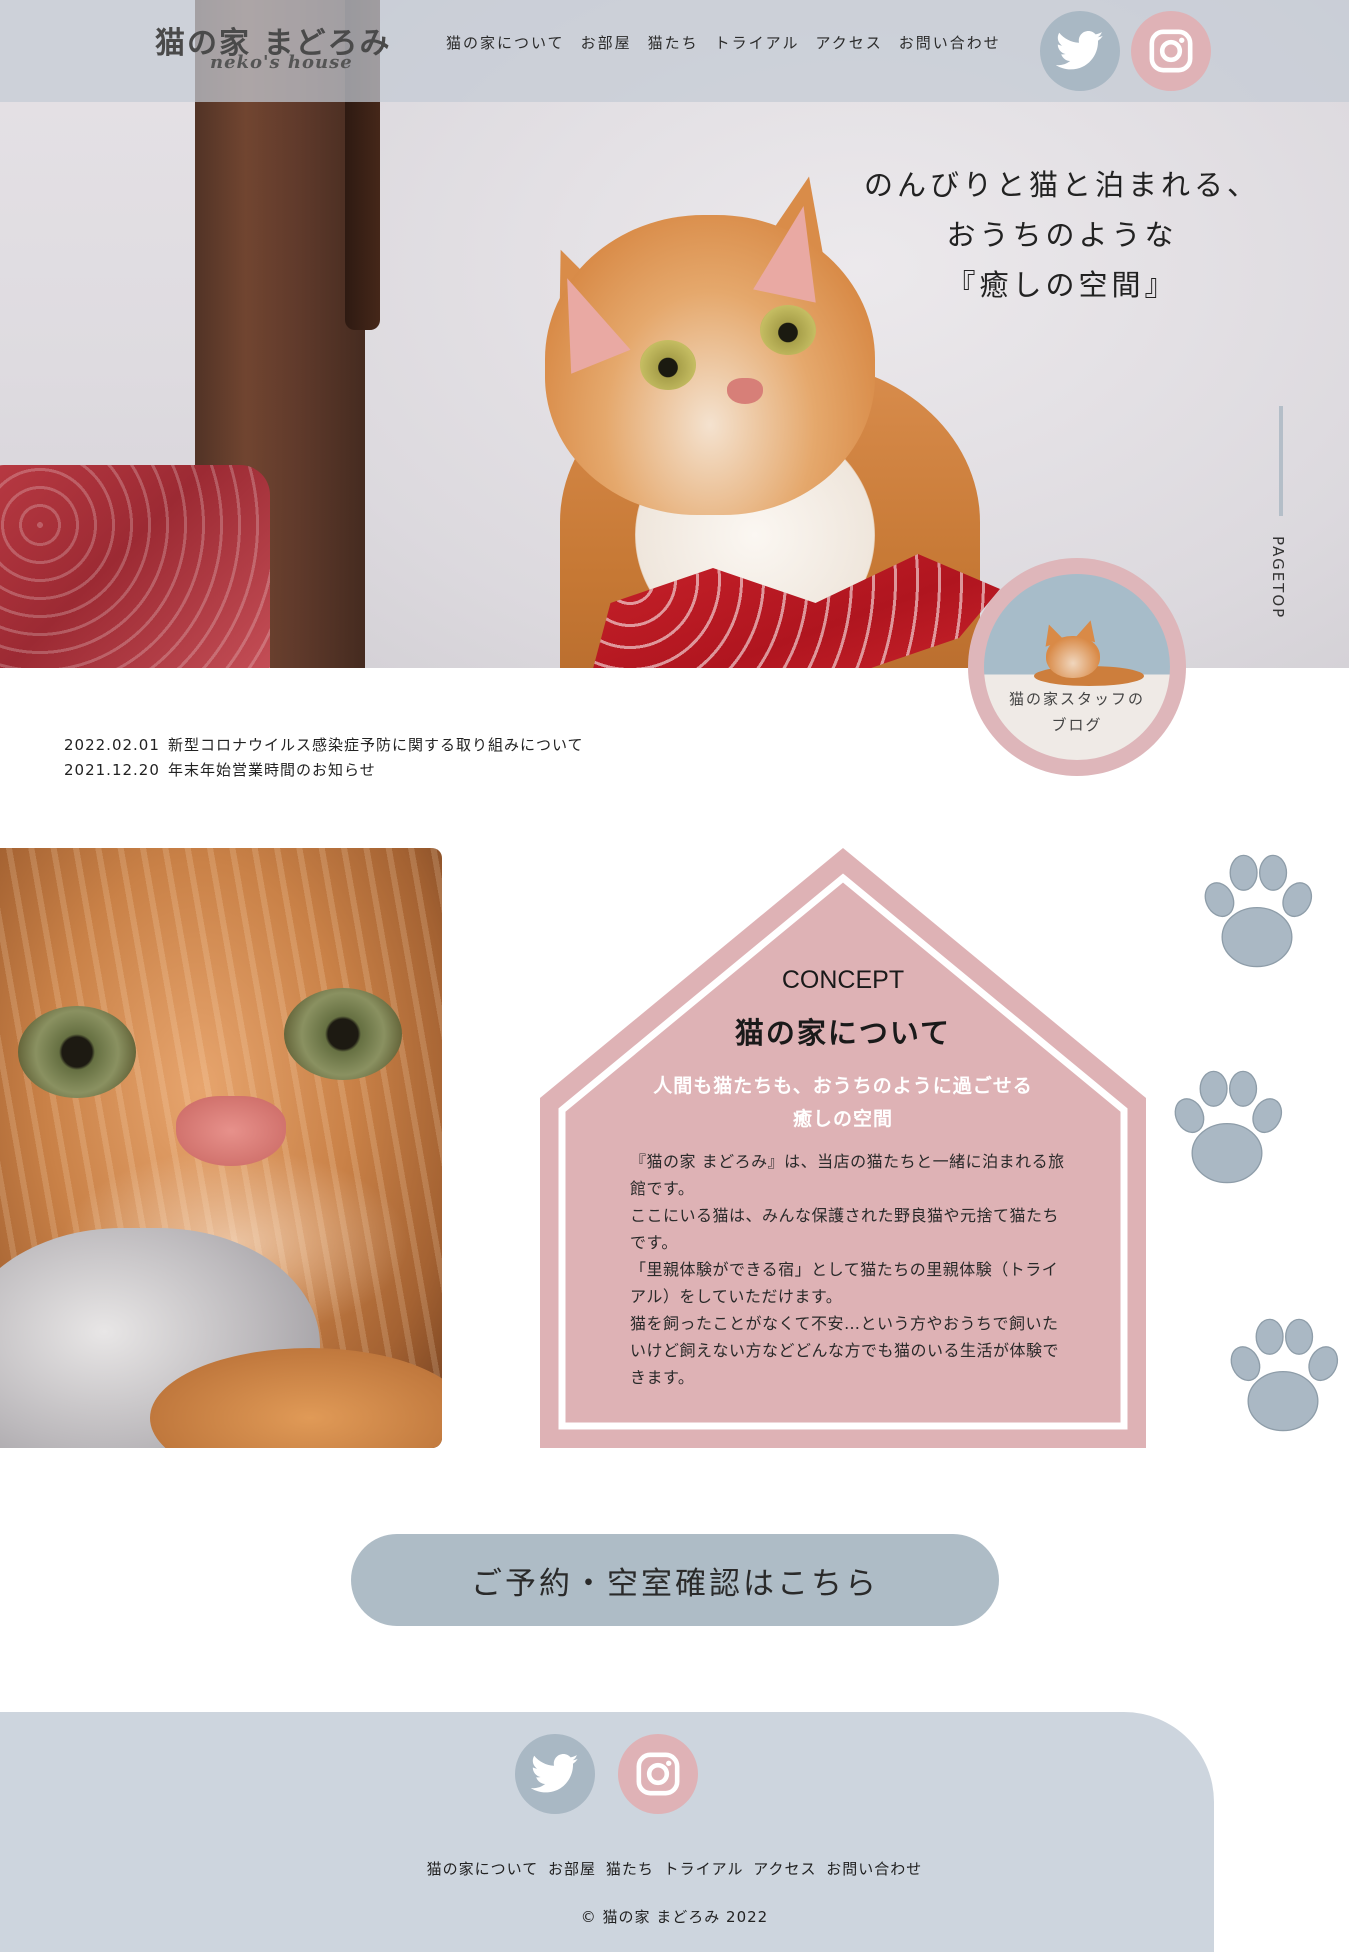  What do you see at coordinates (112, 745) in the screenshot?
I see `news-date: 2022.02.01` at bounding box center [112, 745].